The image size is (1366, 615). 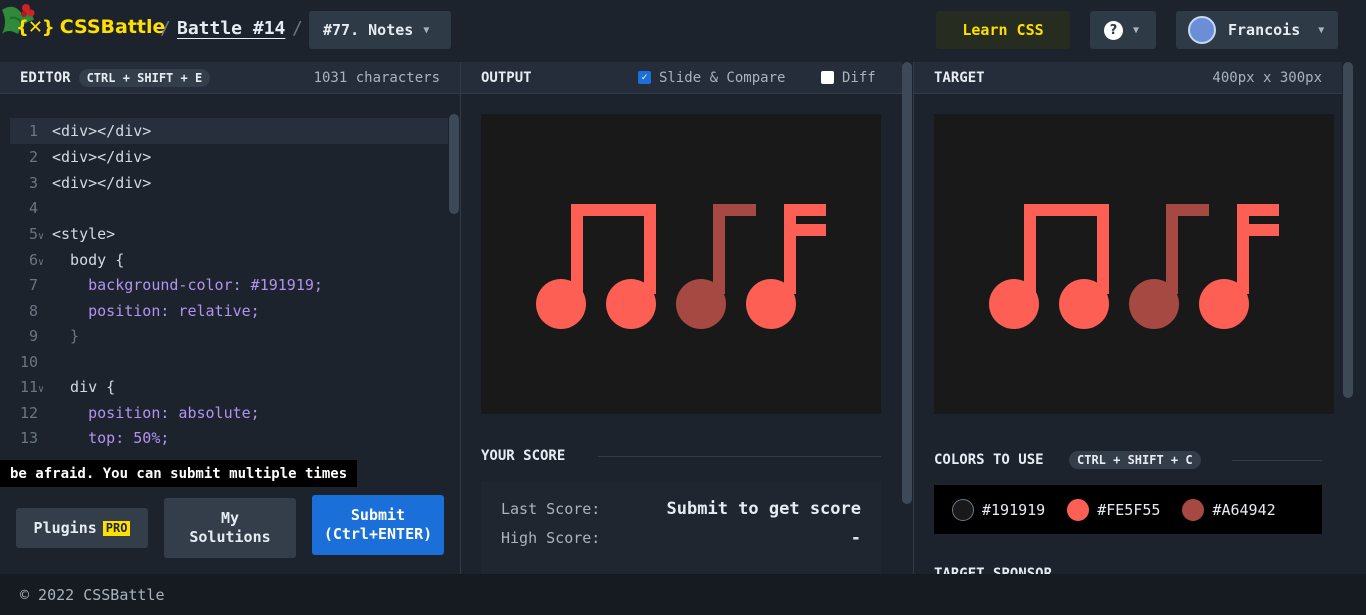 What do you see at coordinates (989, 460) in the screenshot?
I see `colors-title: COLORS TO USE` at bounding box center [989, 460].